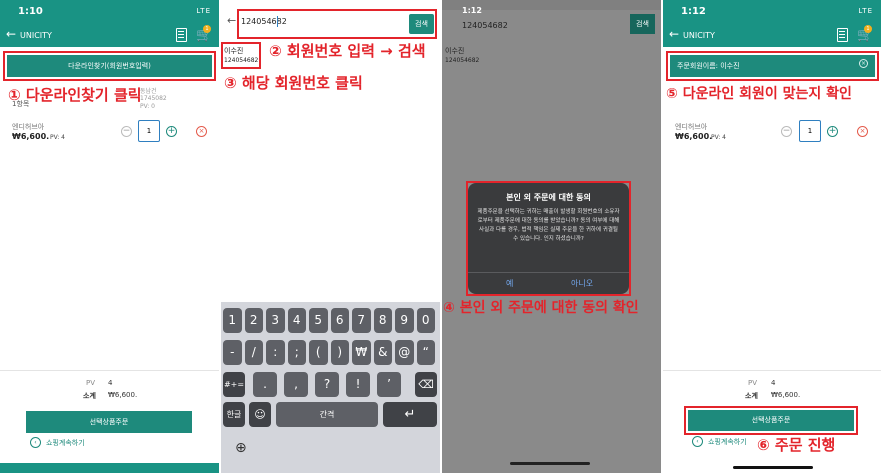 The height and width of the screenshot is (473, 881). Describe the element at coordinates (30, 11) in the screenshot. I see `status-time: 1:10` at that location.